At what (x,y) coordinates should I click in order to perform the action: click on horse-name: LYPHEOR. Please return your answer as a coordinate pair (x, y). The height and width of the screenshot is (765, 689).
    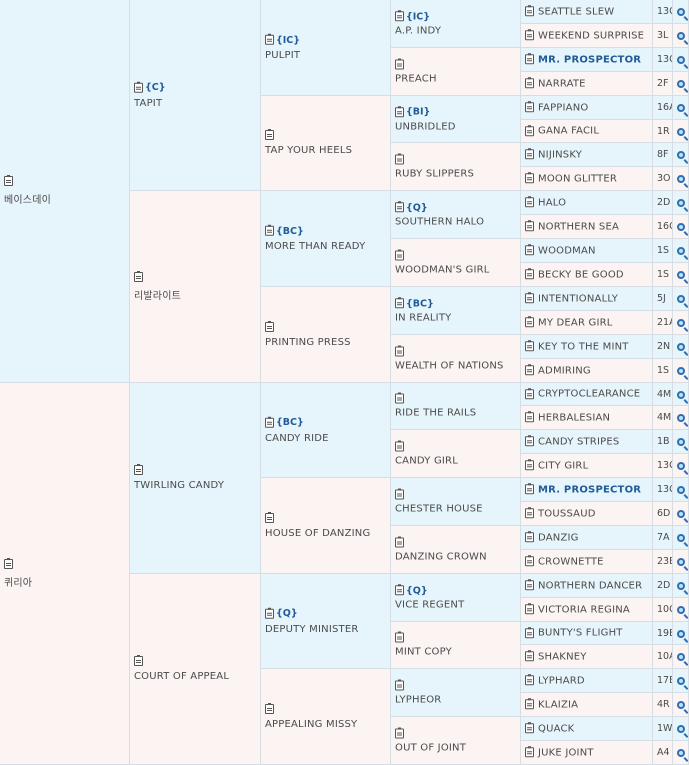
    Looking at the image, I should click on (456, 699).